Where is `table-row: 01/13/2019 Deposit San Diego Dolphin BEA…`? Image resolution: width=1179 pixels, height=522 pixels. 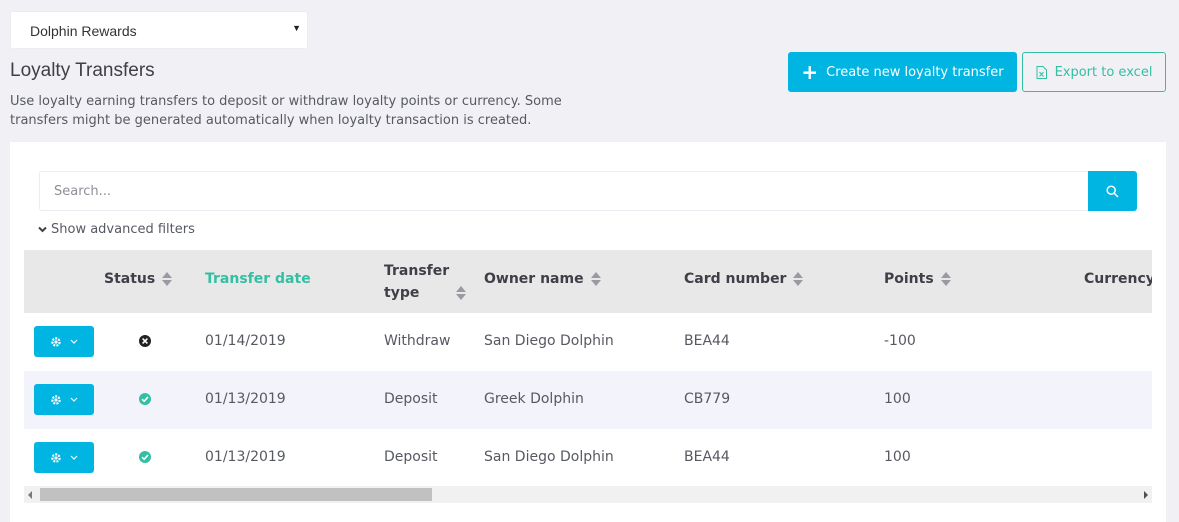
table-row: 01/13/2019 Deposit San Diego Dolphin BEA… is located at coordinates (588, 457).